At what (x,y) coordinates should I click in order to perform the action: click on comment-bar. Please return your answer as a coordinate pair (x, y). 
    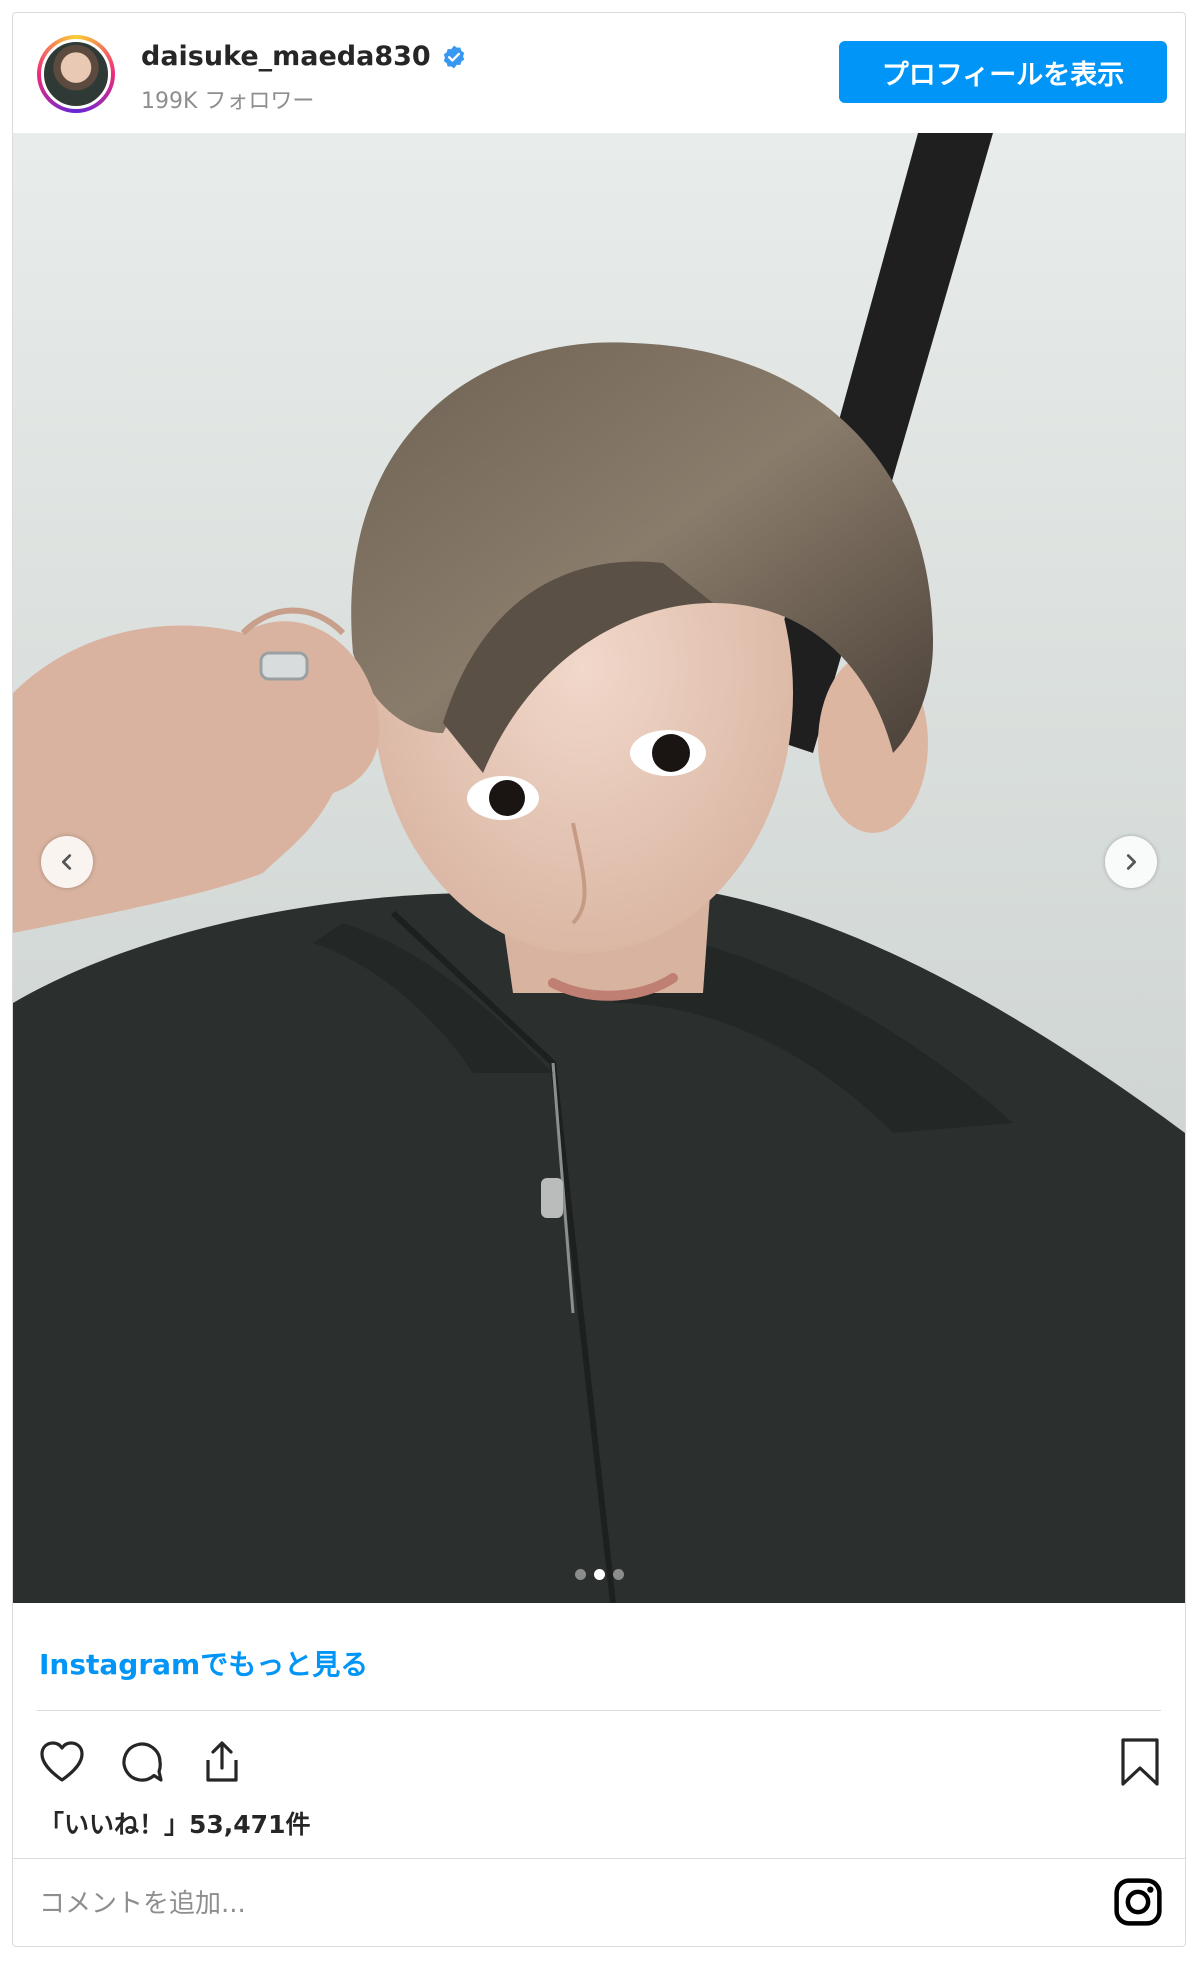
    Looking at the image, I should click on (599, 1902).